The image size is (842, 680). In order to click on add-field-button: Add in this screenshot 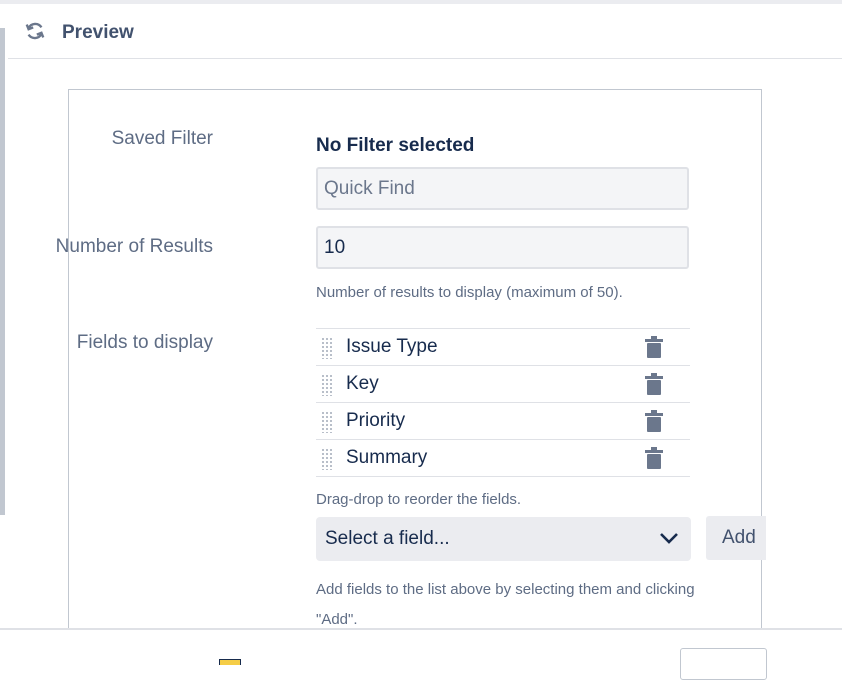, I will do `click(736, 538)`.